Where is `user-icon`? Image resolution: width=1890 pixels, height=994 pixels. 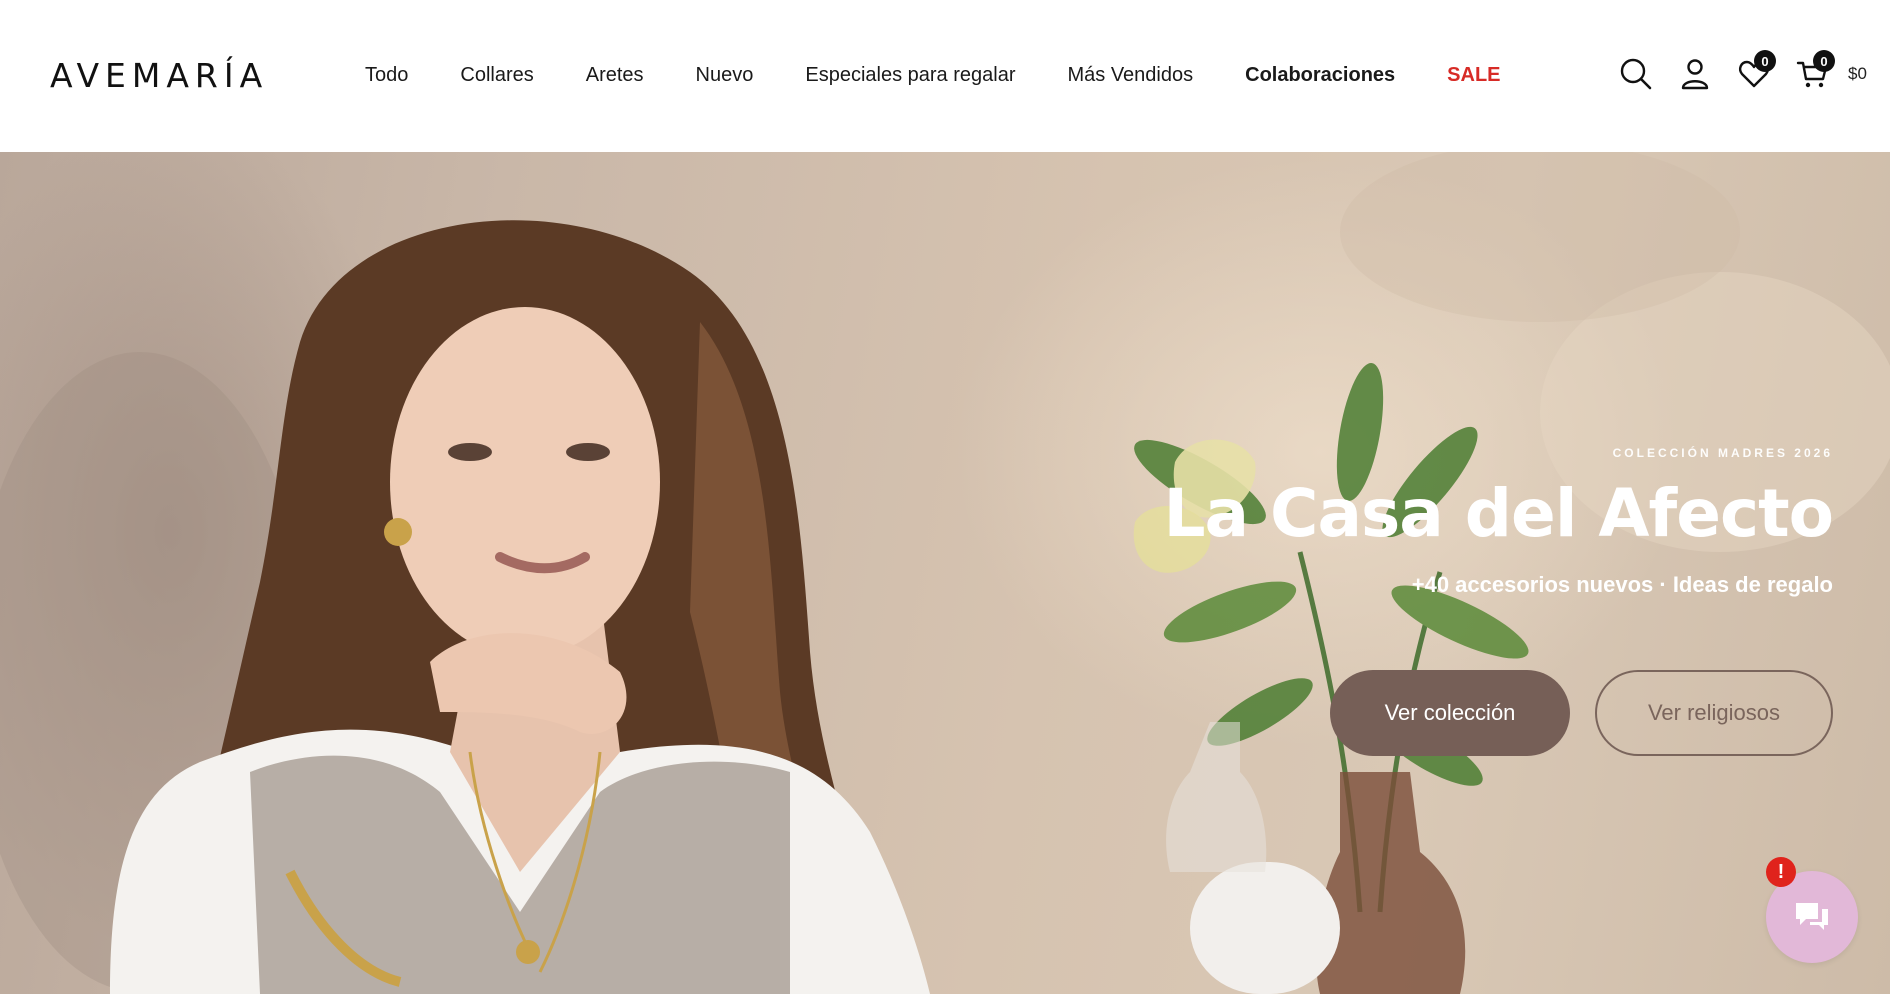 user-icon is located at coordinates (1695, 74).